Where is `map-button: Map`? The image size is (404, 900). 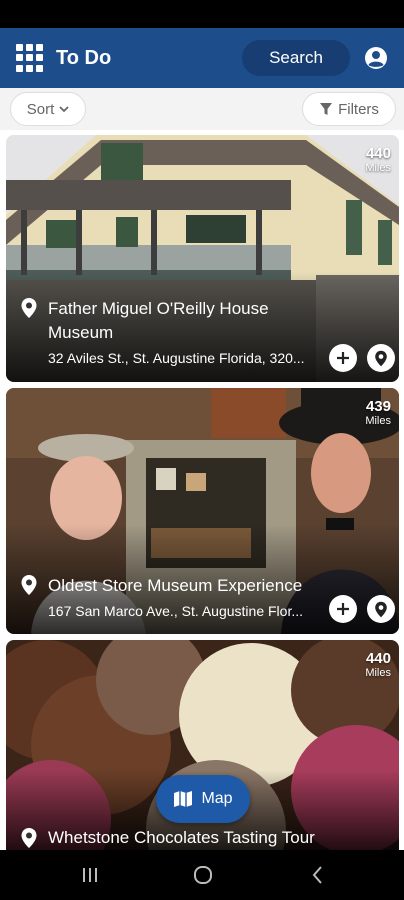
map-button: Map is located at coordinates (203, 799).